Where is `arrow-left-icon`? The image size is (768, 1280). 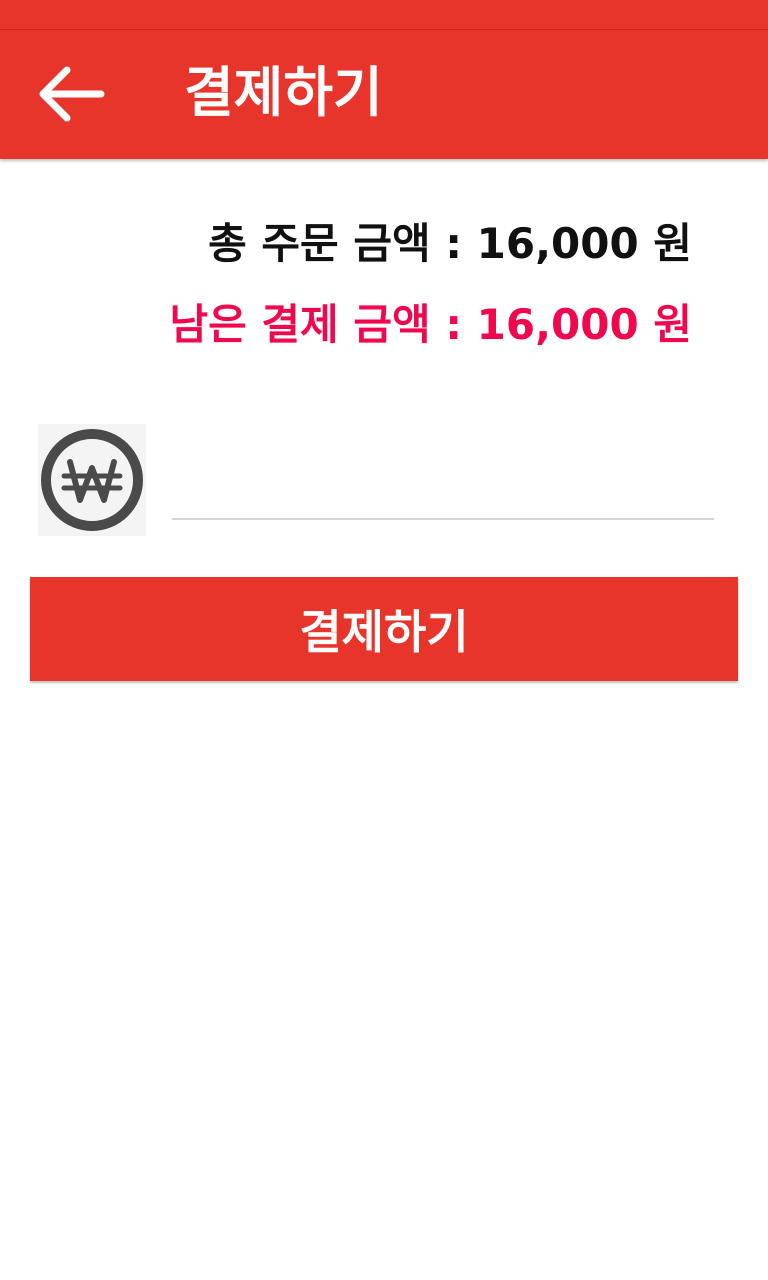 arrow-left-icon is located at coordinates (72, 94).